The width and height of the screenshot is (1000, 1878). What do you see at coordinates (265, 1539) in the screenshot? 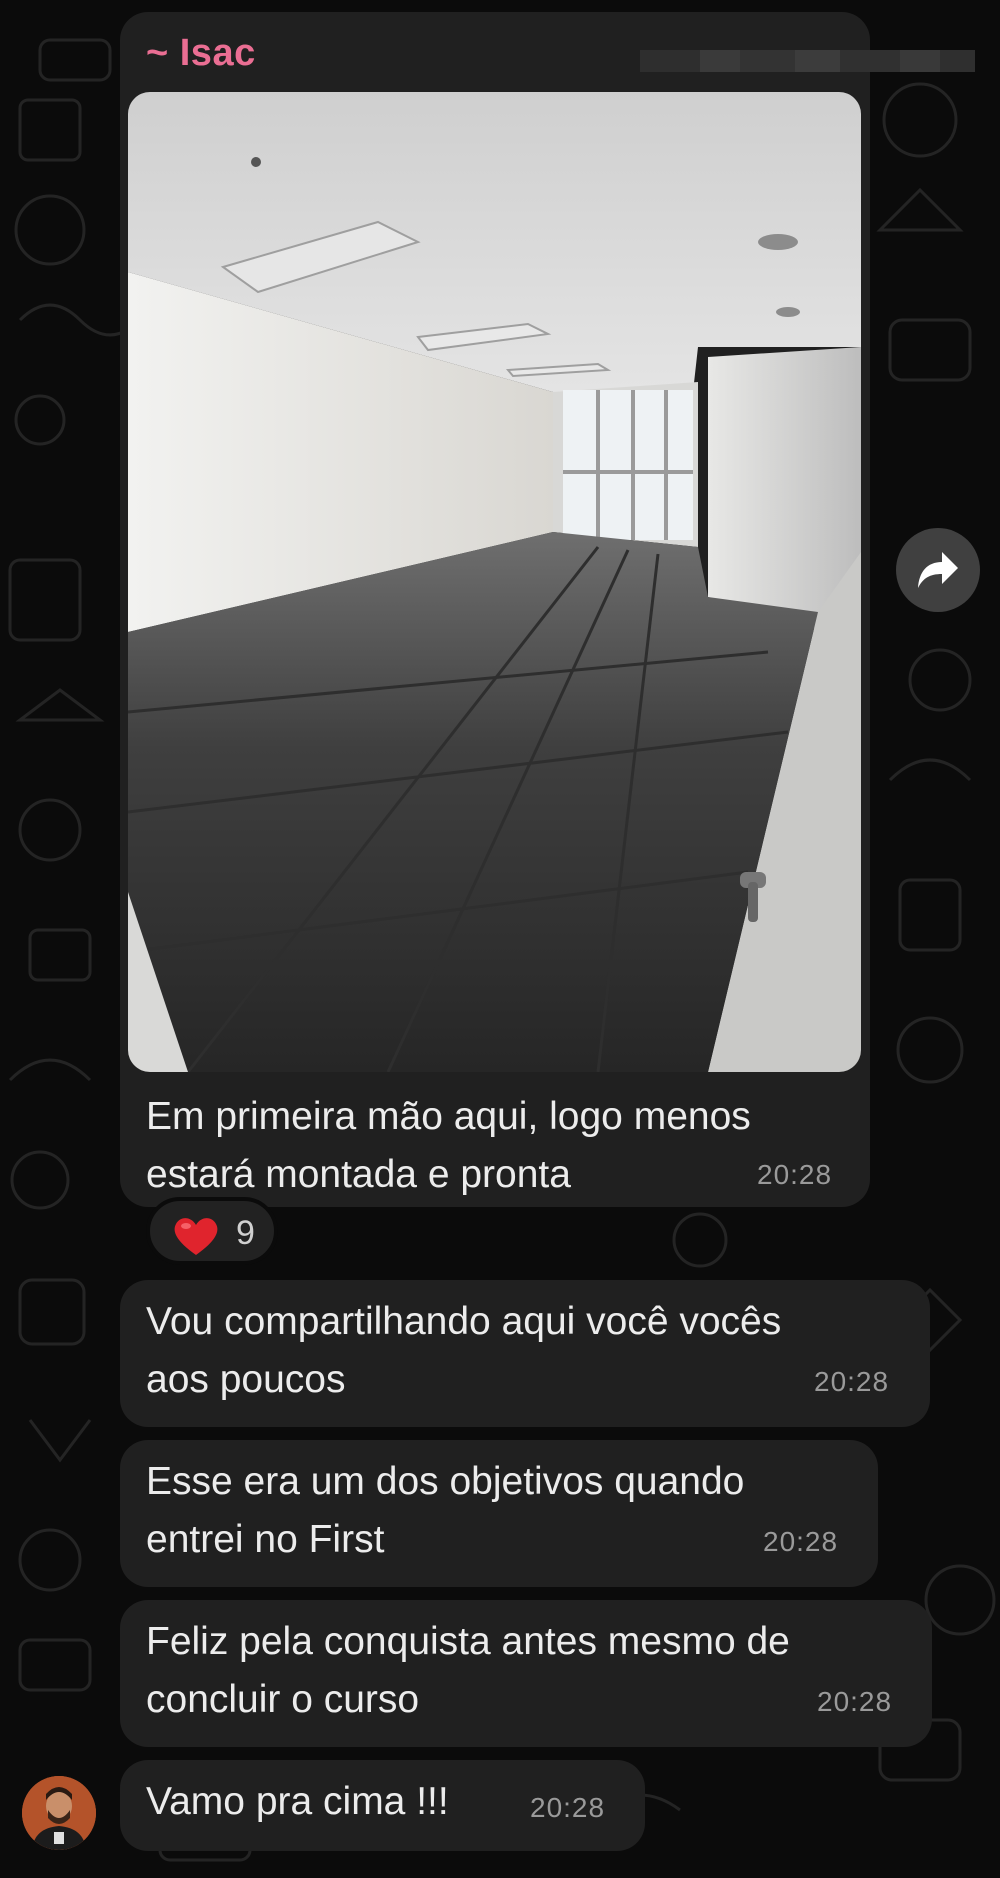
I see `message-text-line-2: entrei no First` at bounding box center [265, 1539].